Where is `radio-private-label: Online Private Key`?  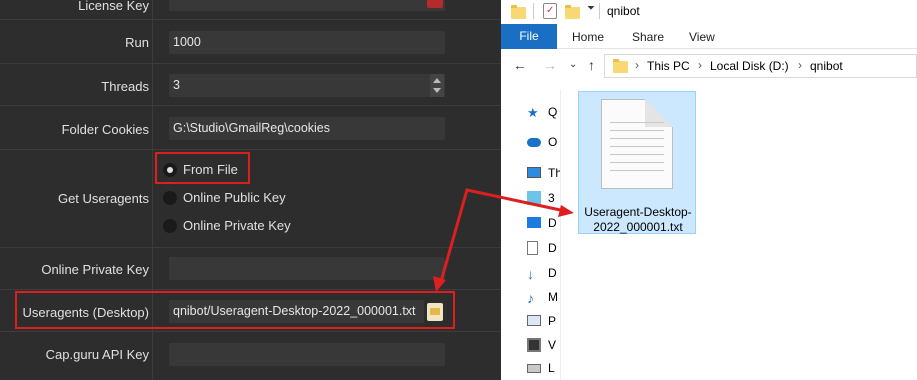 radio-private-label: Online Private Key is located at coordinates (237, 225).